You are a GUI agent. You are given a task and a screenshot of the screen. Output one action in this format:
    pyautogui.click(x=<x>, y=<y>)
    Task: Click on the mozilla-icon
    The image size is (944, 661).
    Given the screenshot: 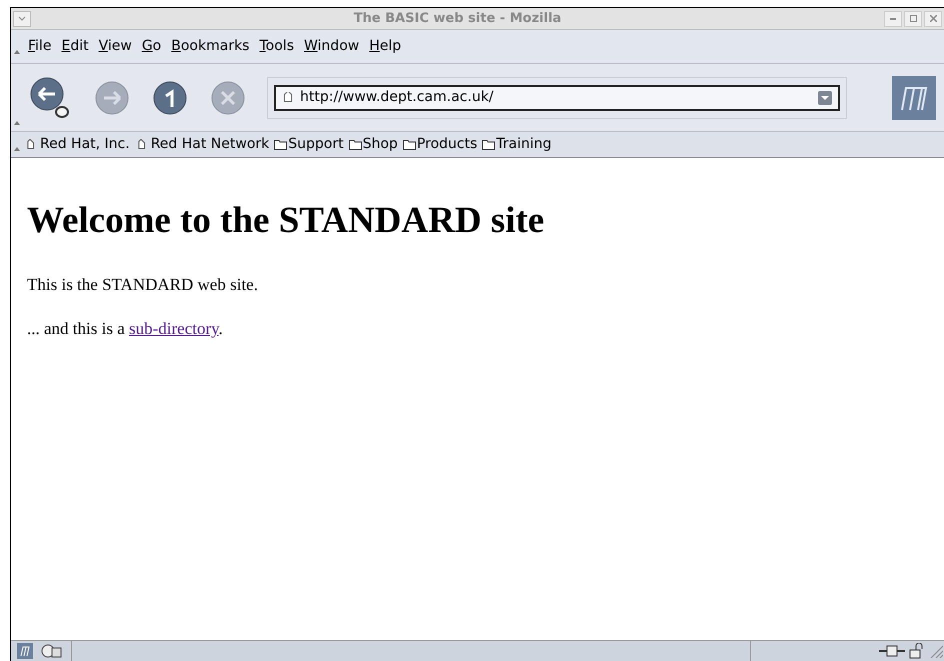 What is the action you would take?
    pyautogui.click(x=25, y=651)
    